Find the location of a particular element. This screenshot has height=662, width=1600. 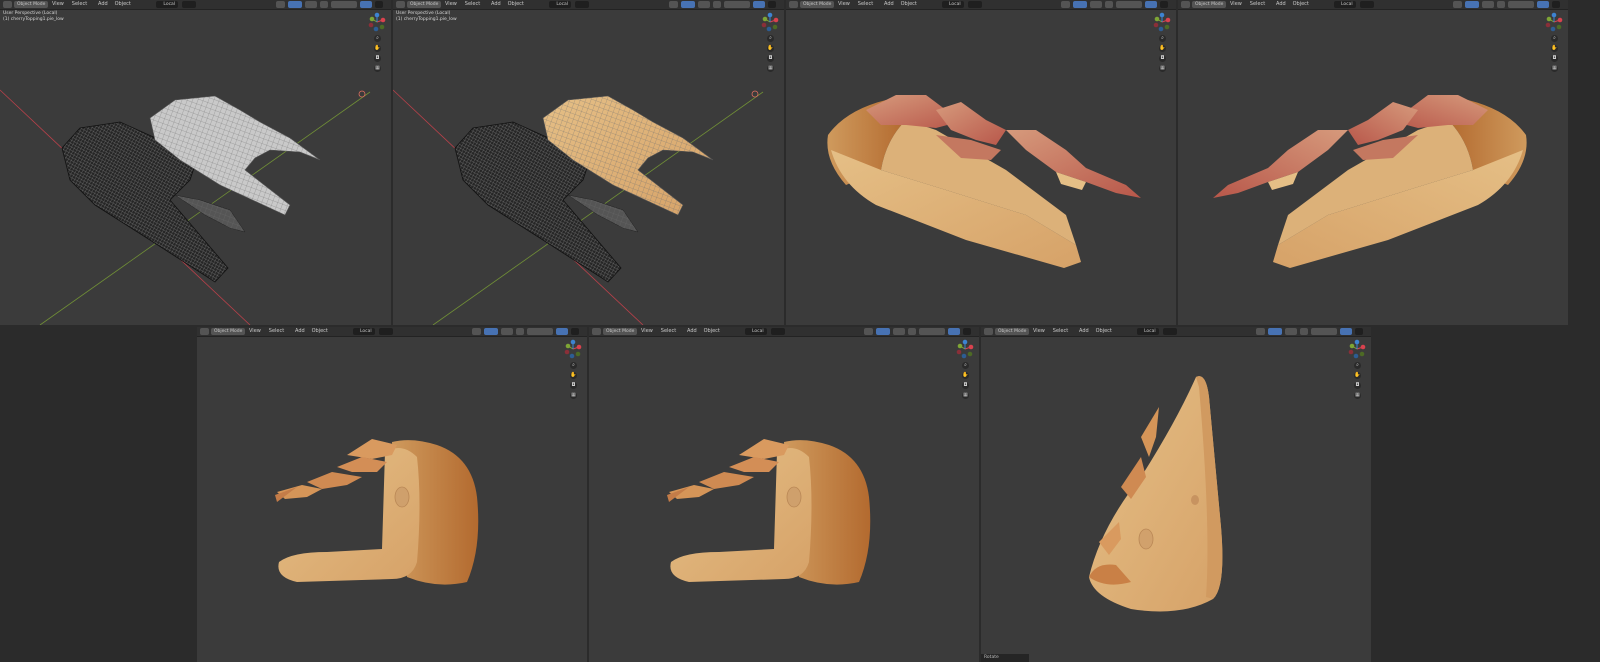

viewport-4: Object Mode View Select Add Object Local ⌕ ✋ ◘ ▦ is located at coordinates (1373, 162).